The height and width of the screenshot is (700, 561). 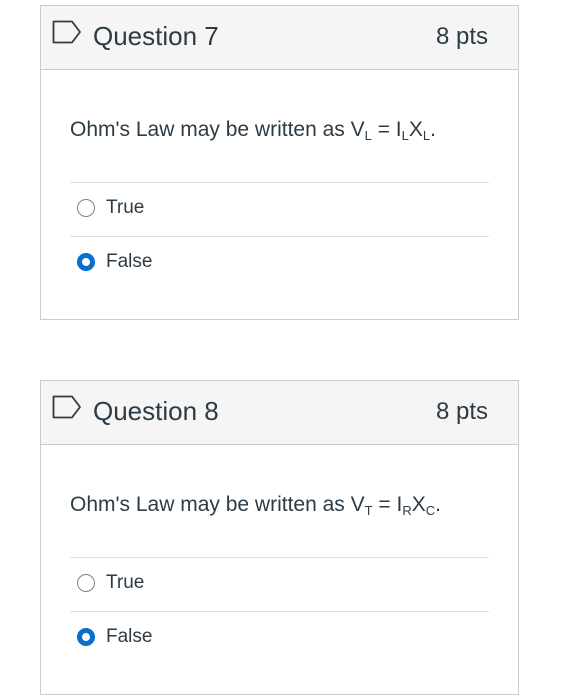 What do you see at coordinates (156, 36) in the screenshot?
I see `question-title: Question 7` at bounding box center [156, 36].